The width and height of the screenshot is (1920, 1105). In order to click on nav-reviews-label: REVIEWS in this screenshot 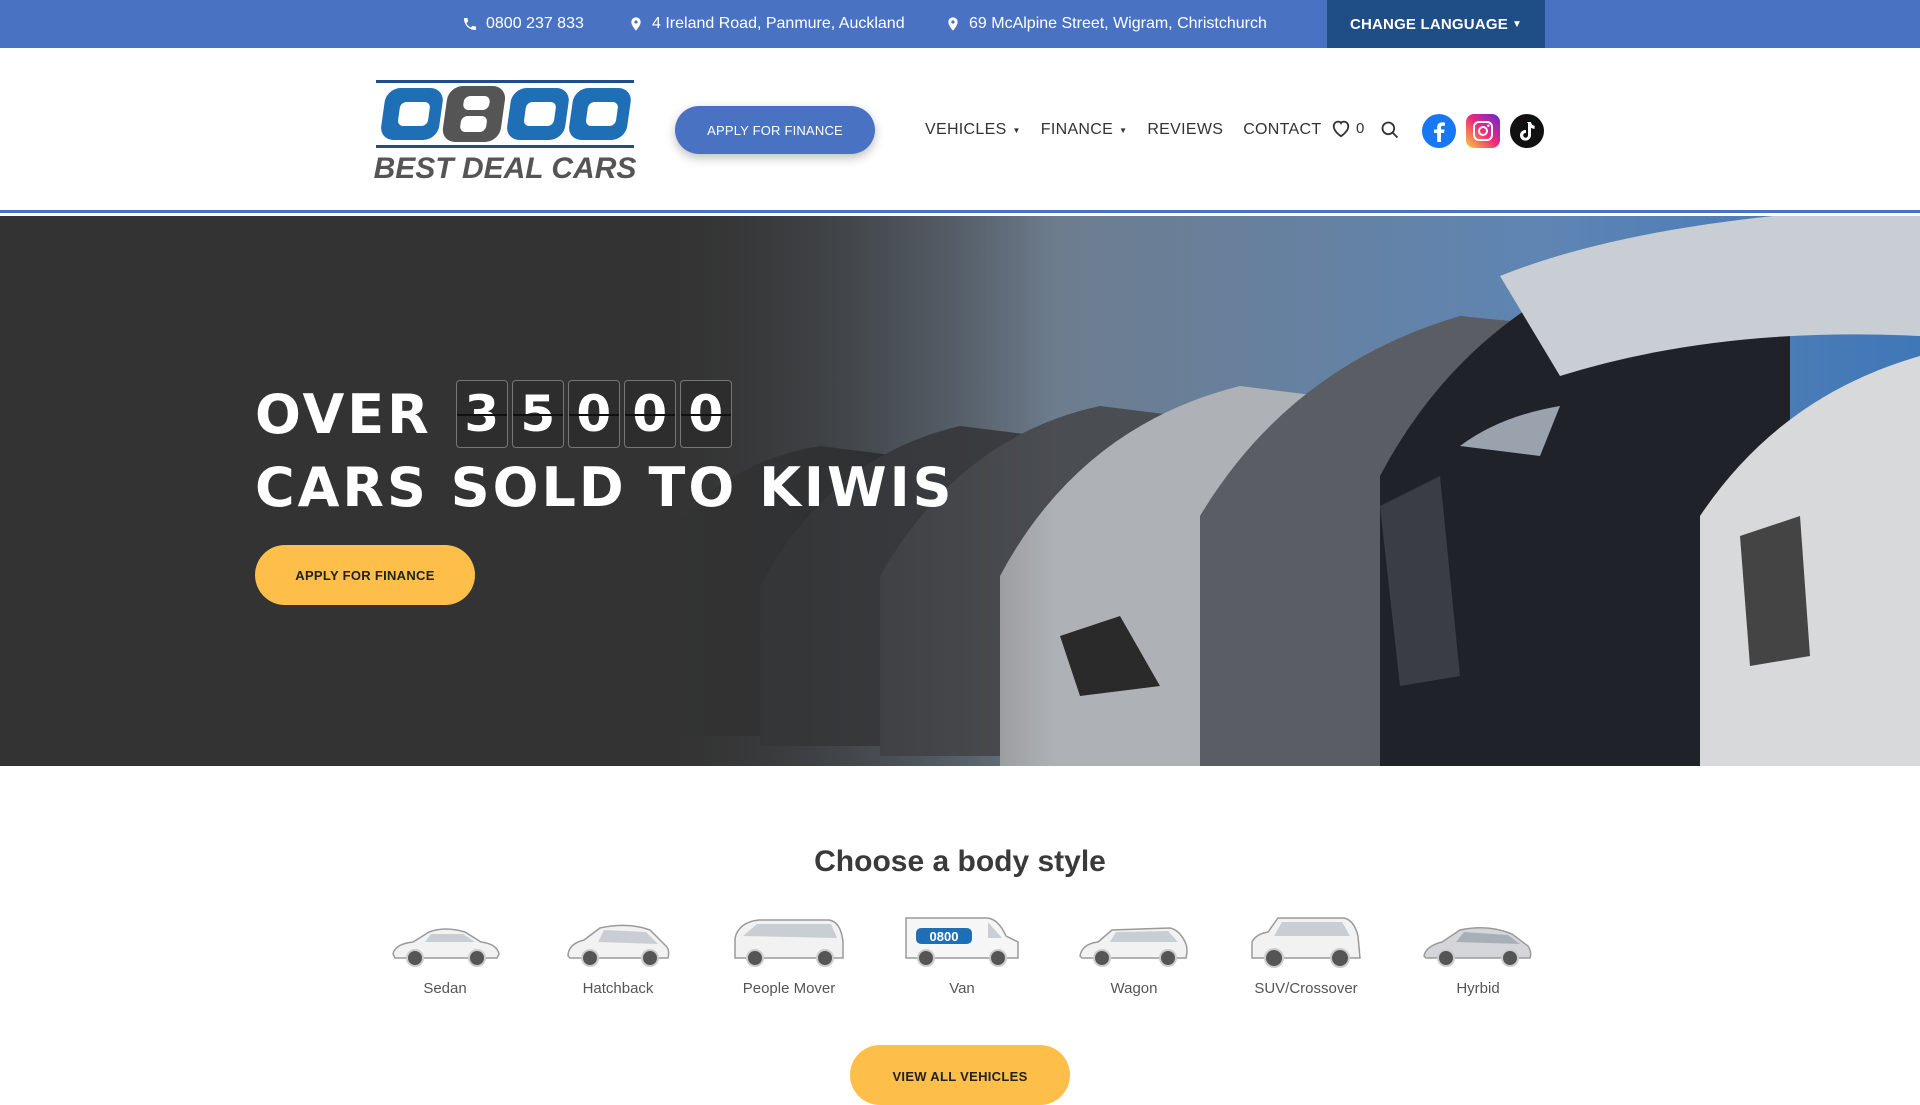, I will do `click(1185, 129)`.